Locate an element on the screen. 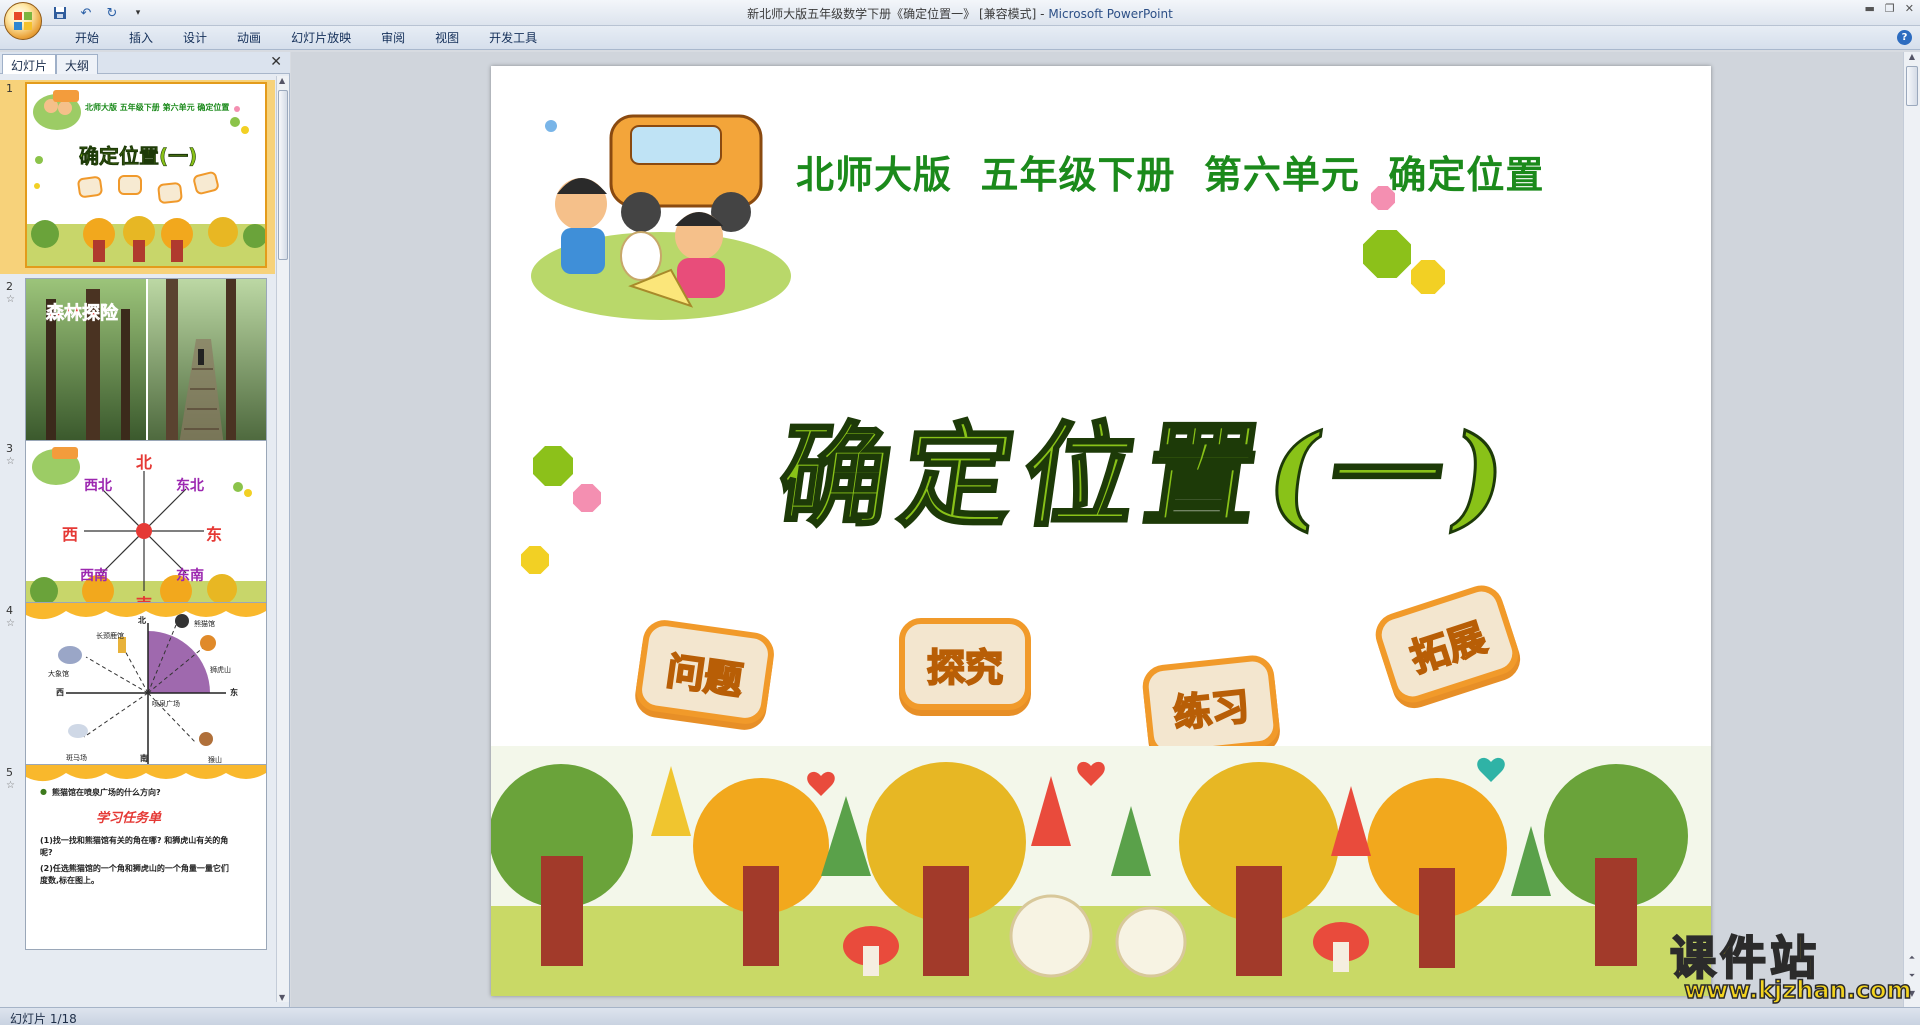 The image size is (1920, 1025). slide-counter: 幻灯片 1/18 is located at coordinates (43, 1018).